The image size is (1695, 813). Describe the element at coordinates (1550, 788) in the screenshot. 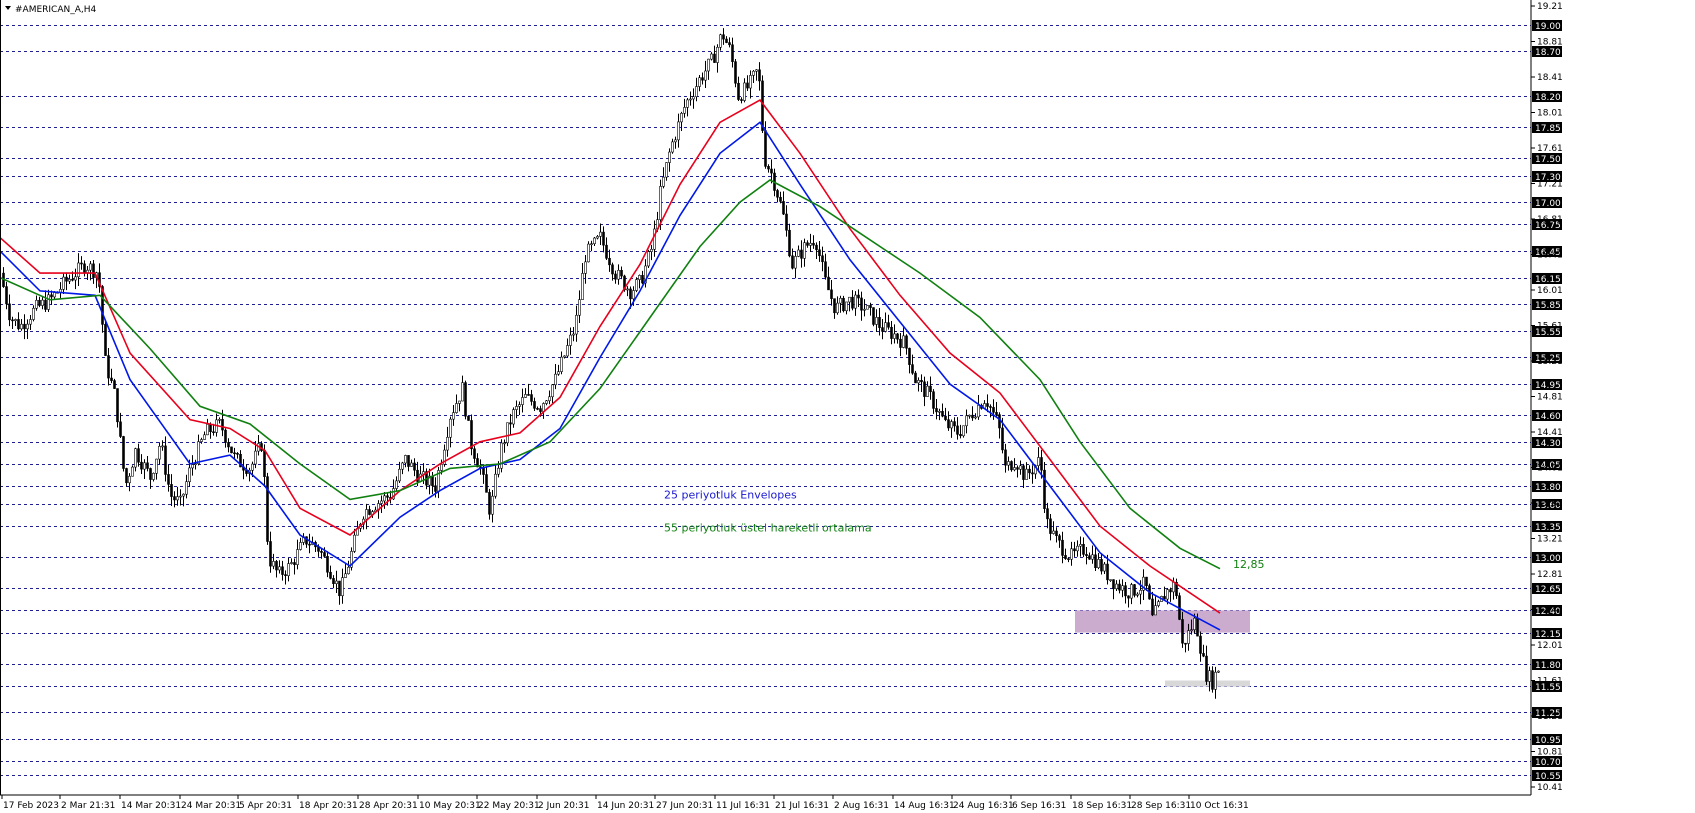

I see `price-tick-label: 10.41` at that location.